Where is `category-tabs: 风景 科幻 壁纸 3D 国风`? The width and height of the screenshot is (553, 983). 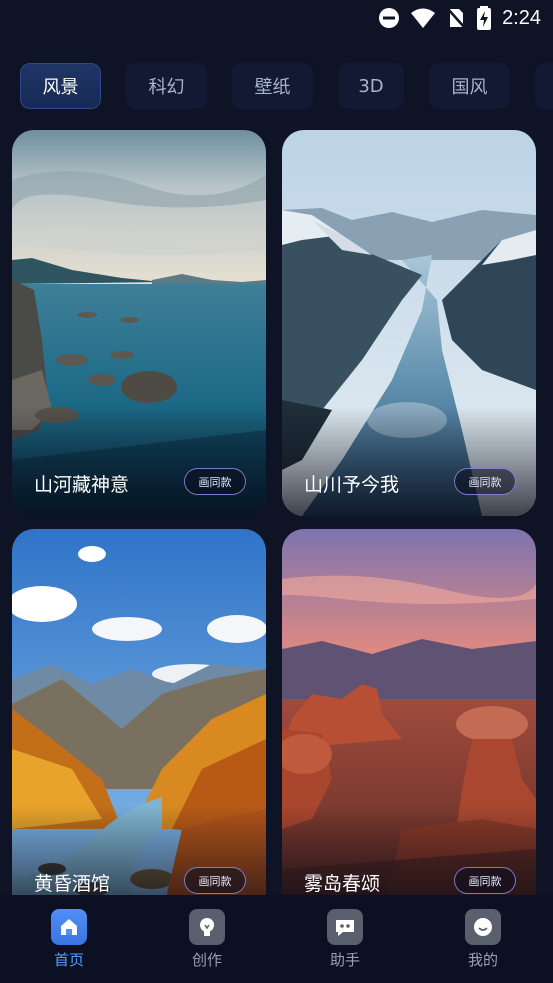
category-tabs: 风景 科幻 壁纸 3D 国风 is located at coordinates (276, 87).